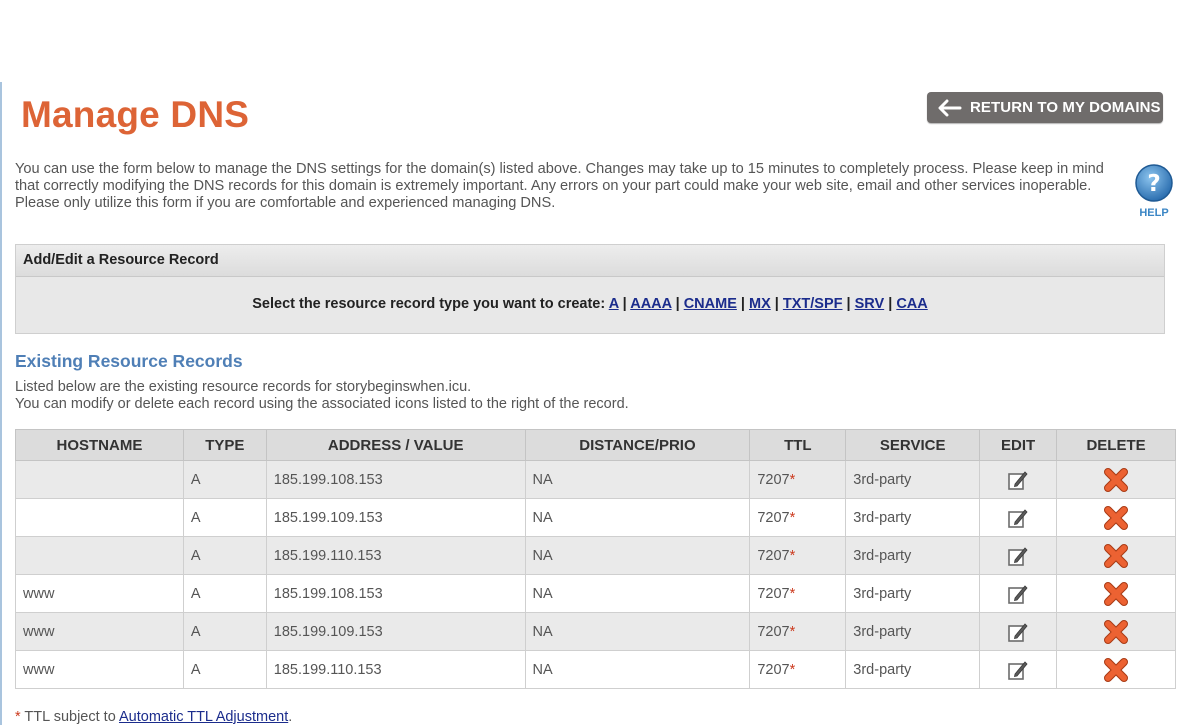 The image size is (1187, 725). What do you see at coordinates (135, 114) in the screenshot?
I see `page-title: Manage DNS` at bounding box center [135, 114].